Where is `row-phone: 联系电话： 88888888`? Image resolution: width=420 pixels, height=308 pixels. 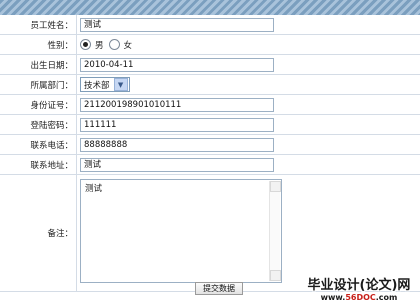
row-phone: 联系电话： 88888888 is located at coordinates (210, 145).